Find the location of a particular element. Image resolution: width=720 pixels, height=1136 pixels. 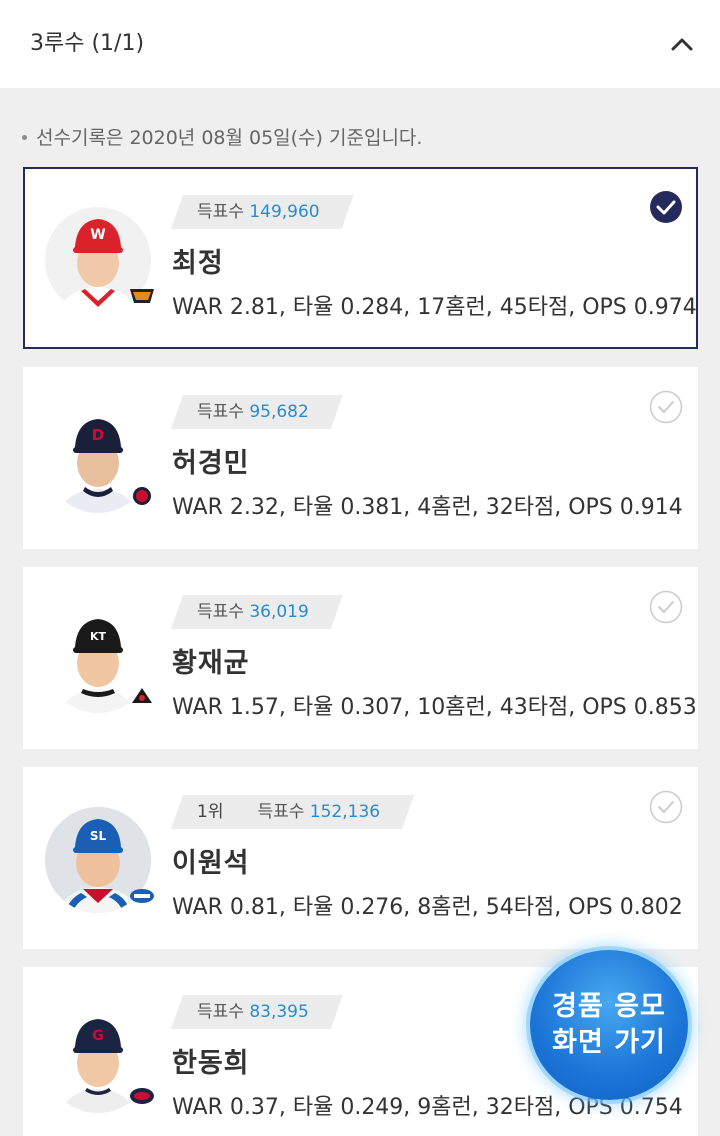

vote-badge: 득표수 149,960 is located at coordinates (262, 212).